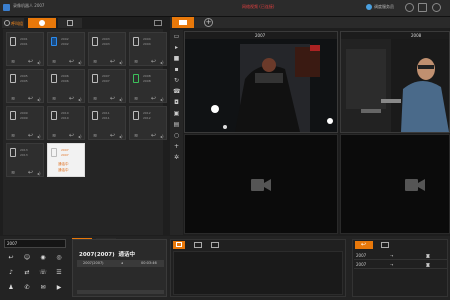 The image size is (450, 300). Describe the element at coordinates (107, 86) in the screenshot. I see `member-tile: 2007 2007 ≋ ↩ ◂)` at that location.